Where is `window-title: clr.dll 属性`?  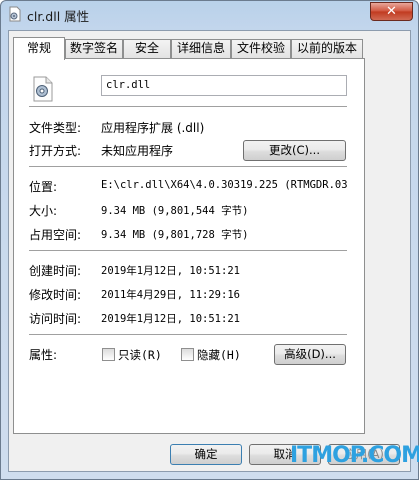 window-title: clr.dll 属性 is located at coordinates (58, 16).